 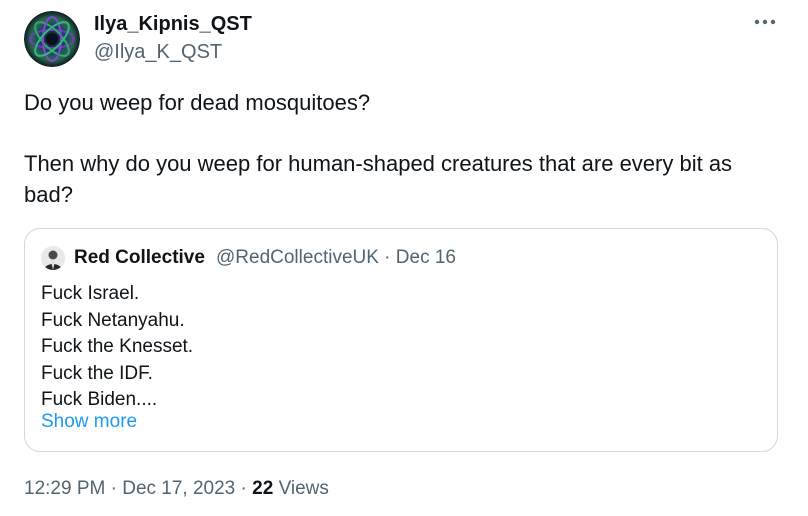 What do you see at coordinates (113, 320) in the screenshot?
I see `quoted-tweet-line: Fuck Netanyahu.` at bounding box center [113, 320].